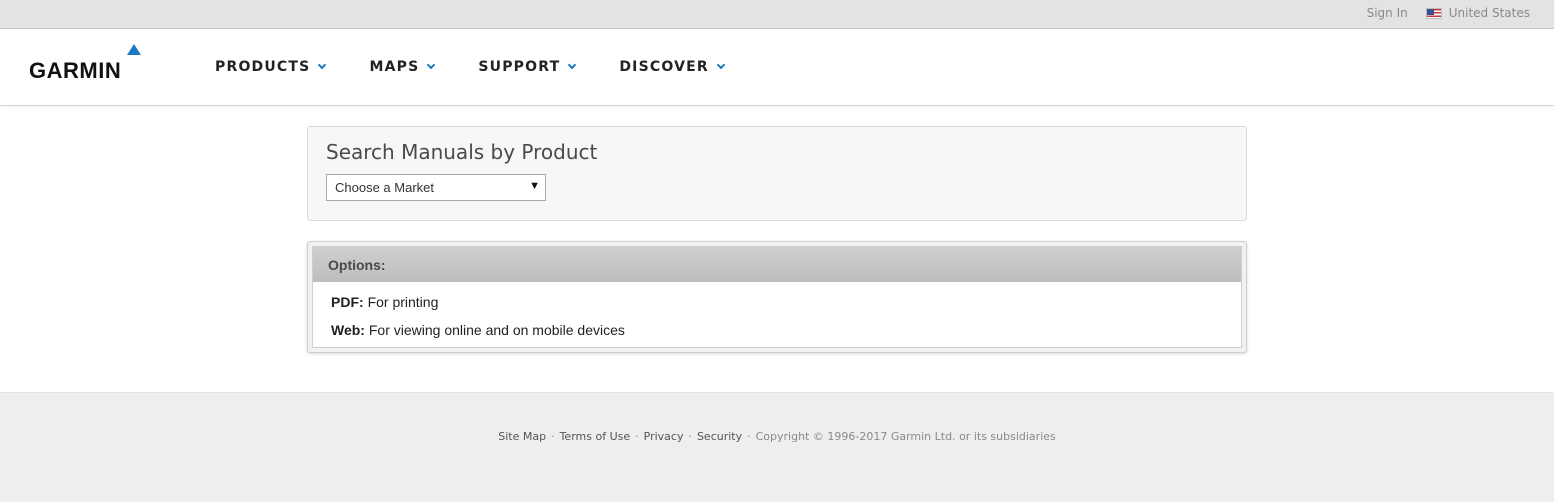 The image size is (1554, 502). I want to click on market-select-value: Choose a Market, so click(384, 187).